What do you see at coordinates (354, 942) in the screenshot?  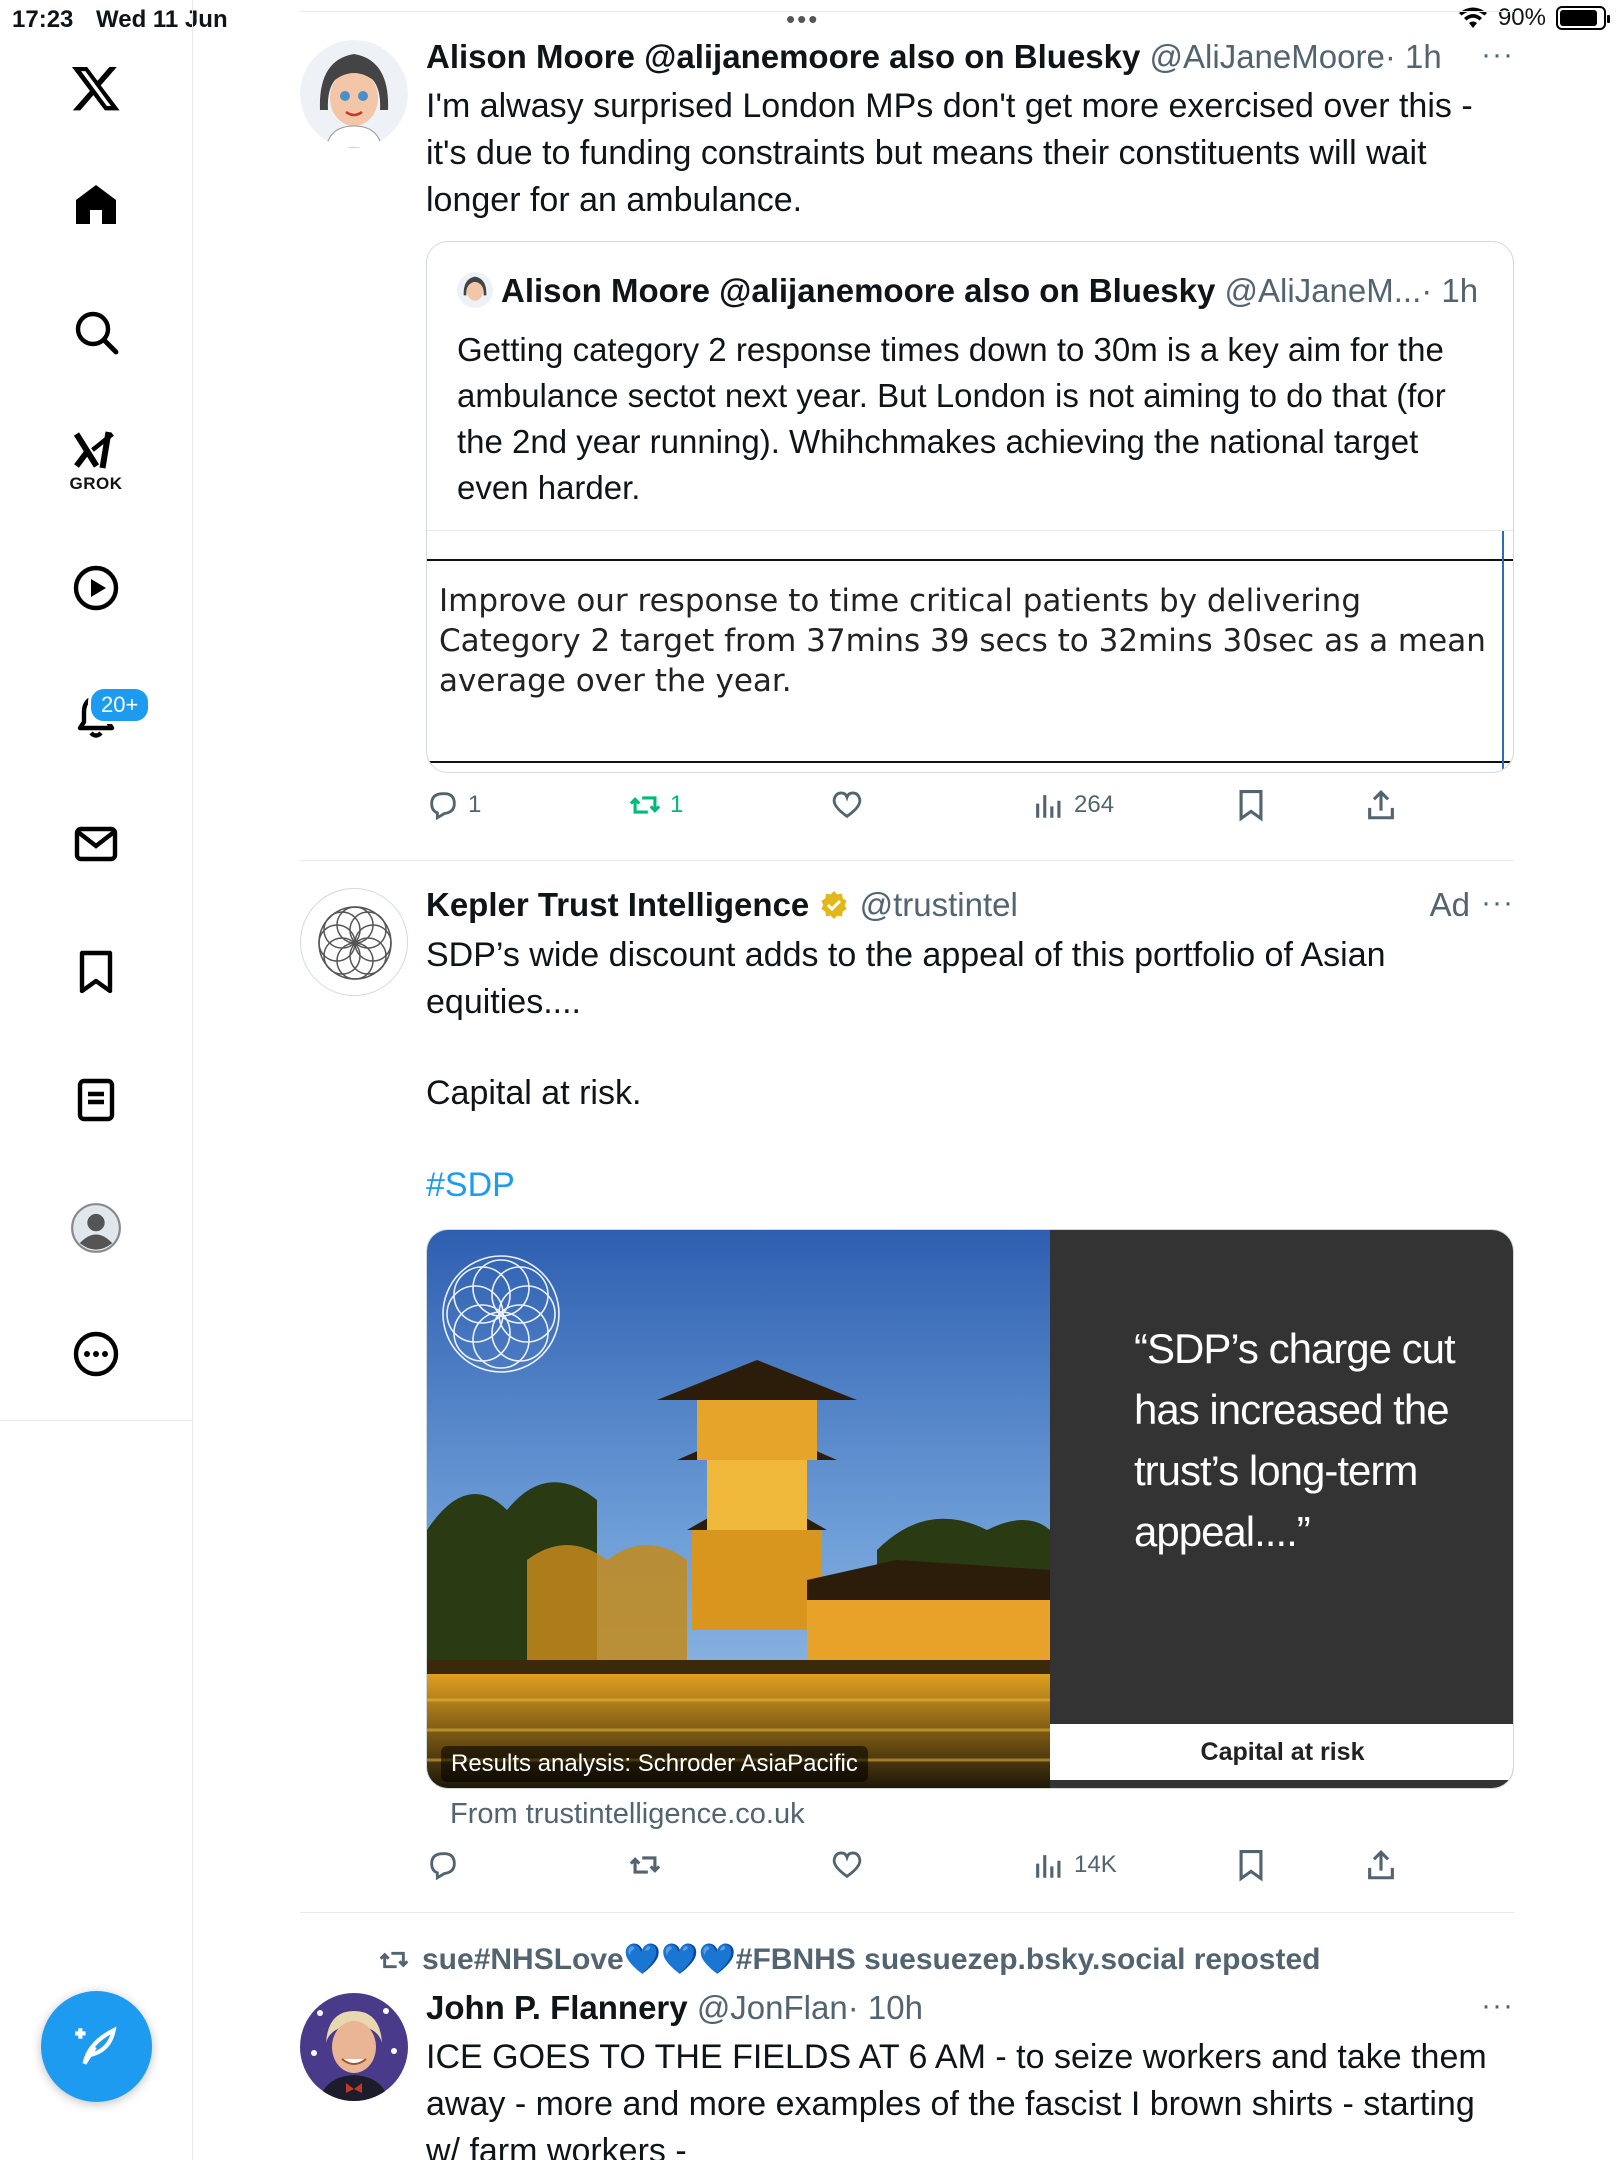 I see `avatar-kepler` at bounding box center [354, 942].